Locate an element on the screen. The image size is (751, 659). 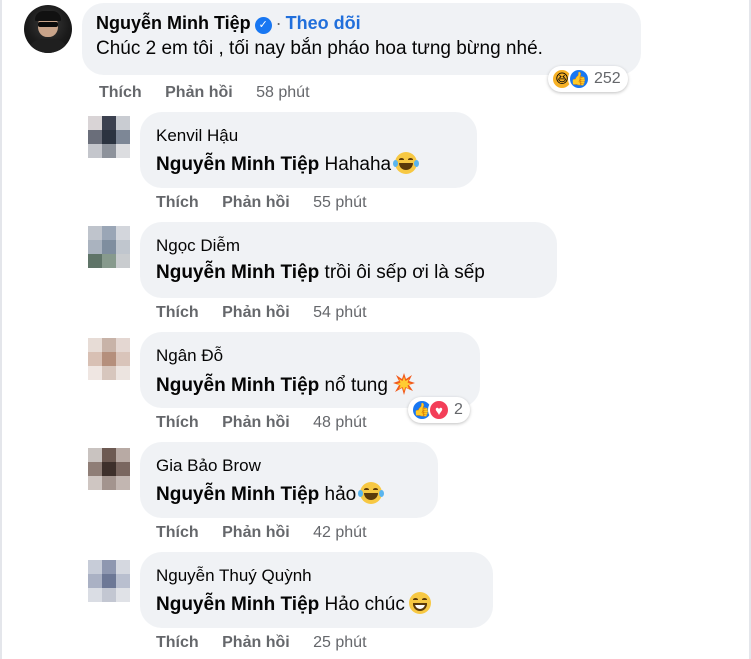
comment-text: Nguyễn Minh Tiệp Hahaha is located at coordinates (308, 164).